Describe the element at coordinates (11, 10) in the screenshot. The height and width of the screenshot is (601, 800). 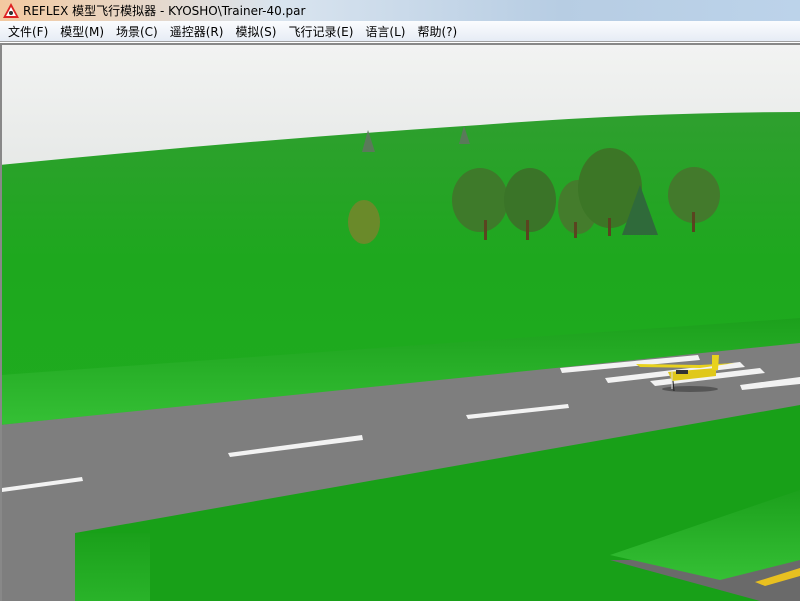
I see `reflex-logo-icon` at that location.